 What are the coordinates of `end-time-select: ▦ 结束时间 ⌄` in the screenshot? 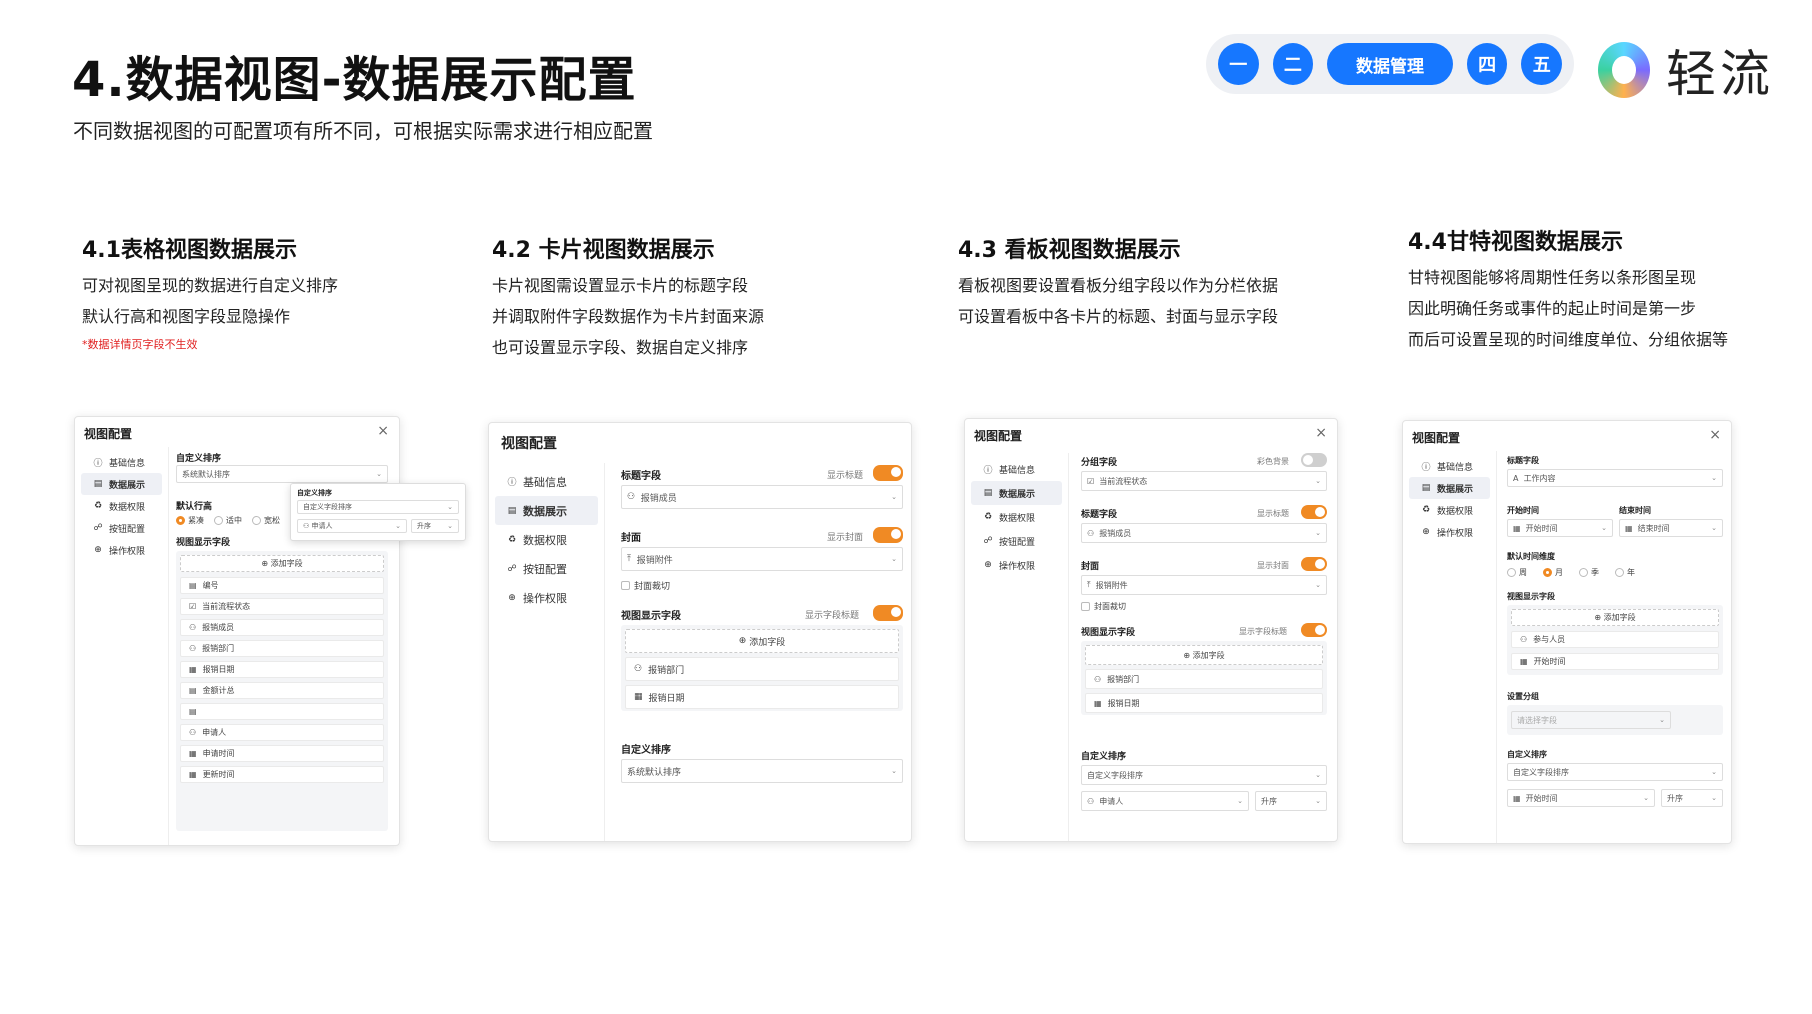 It's located at (1671, 528).